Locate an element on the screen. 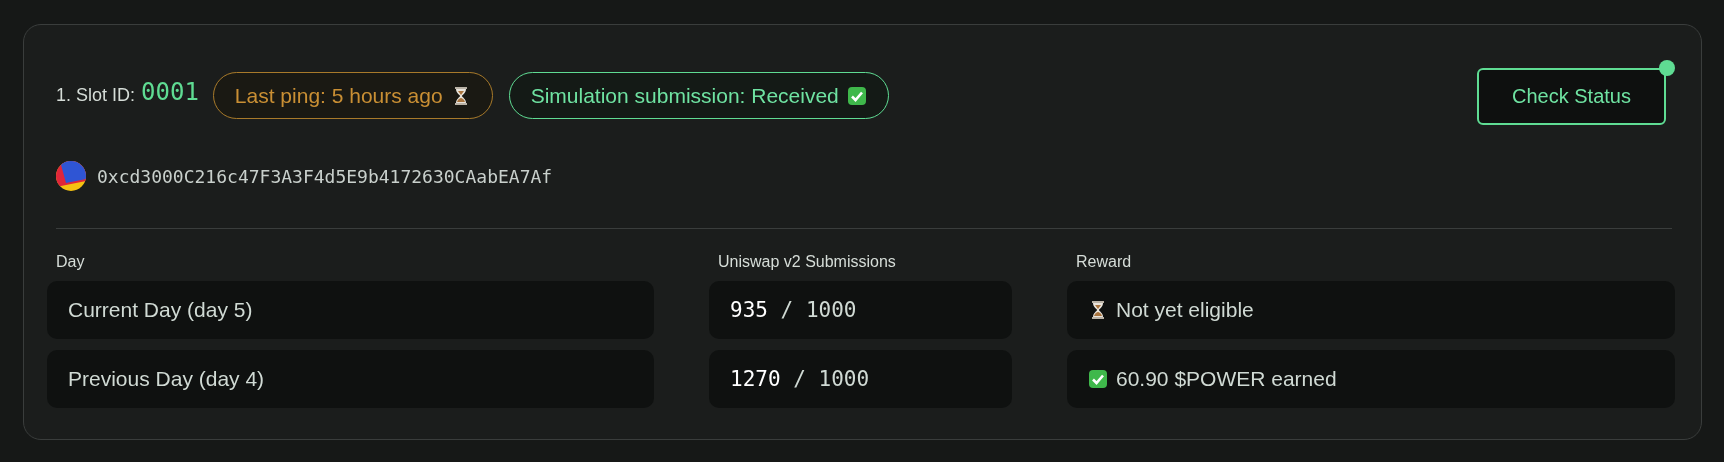 The width and height of the screenshot is (1724, 462). day-cell: Previous Day (day 4) is located at coordinates (350, 379).